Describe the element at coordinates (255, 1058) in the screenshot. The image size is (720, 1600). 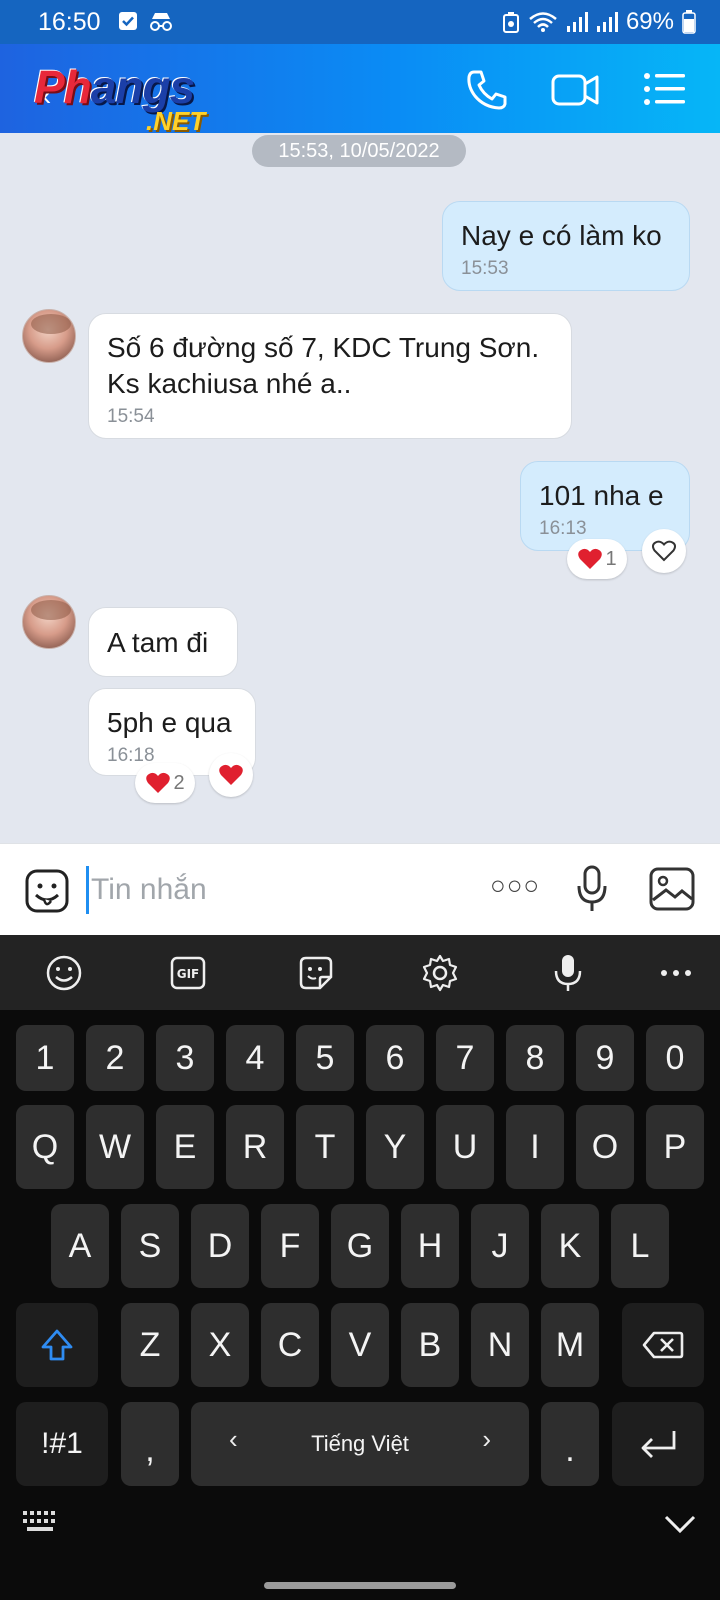
I see `key-4: 4` at that location.